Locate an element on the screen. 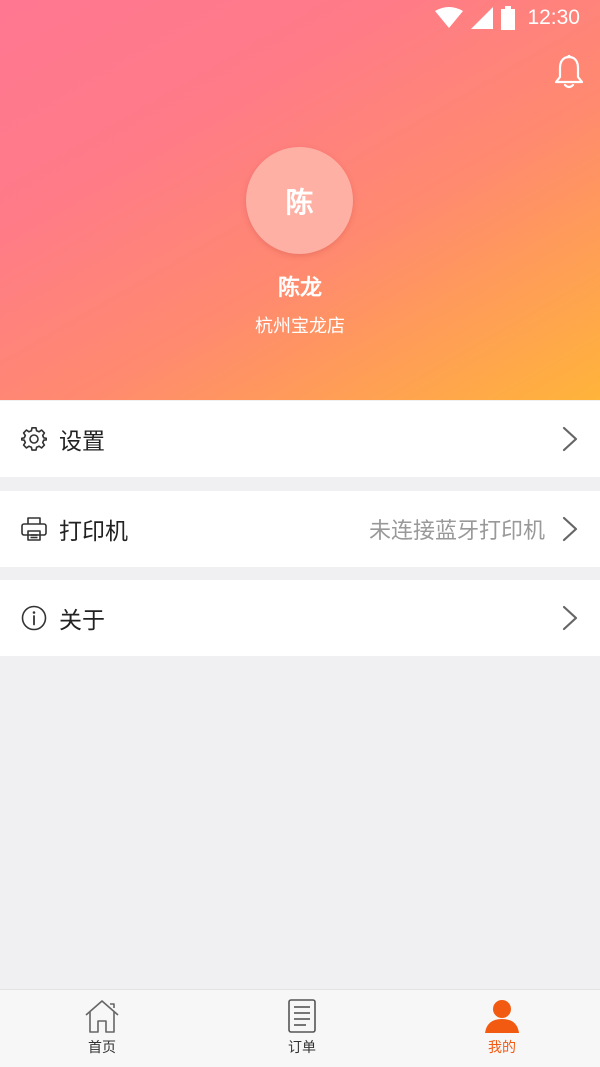 The height and width of the screenshot is (1067, 600). status-bar: 12:30 is located at coordinates (300, 18).